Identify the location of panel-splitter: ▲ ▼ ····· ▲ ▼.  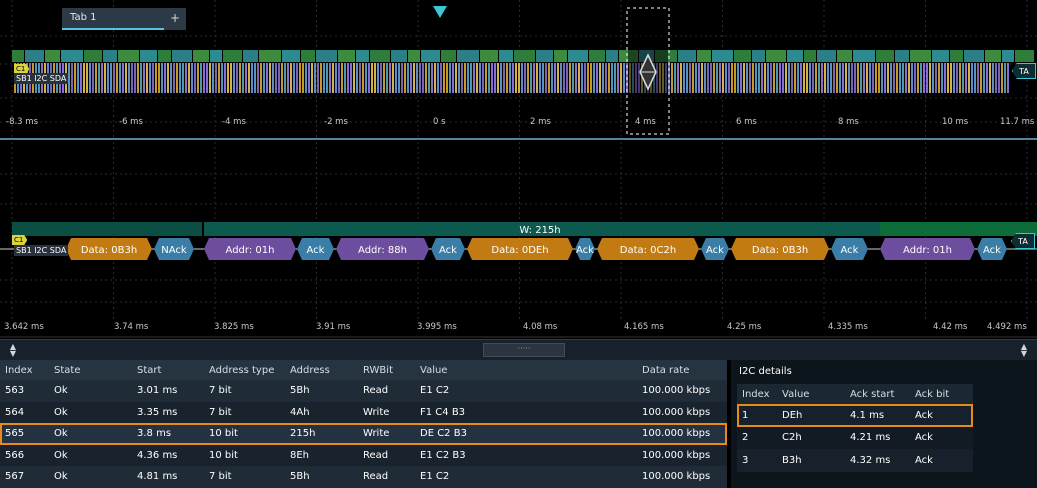
(518, 349).